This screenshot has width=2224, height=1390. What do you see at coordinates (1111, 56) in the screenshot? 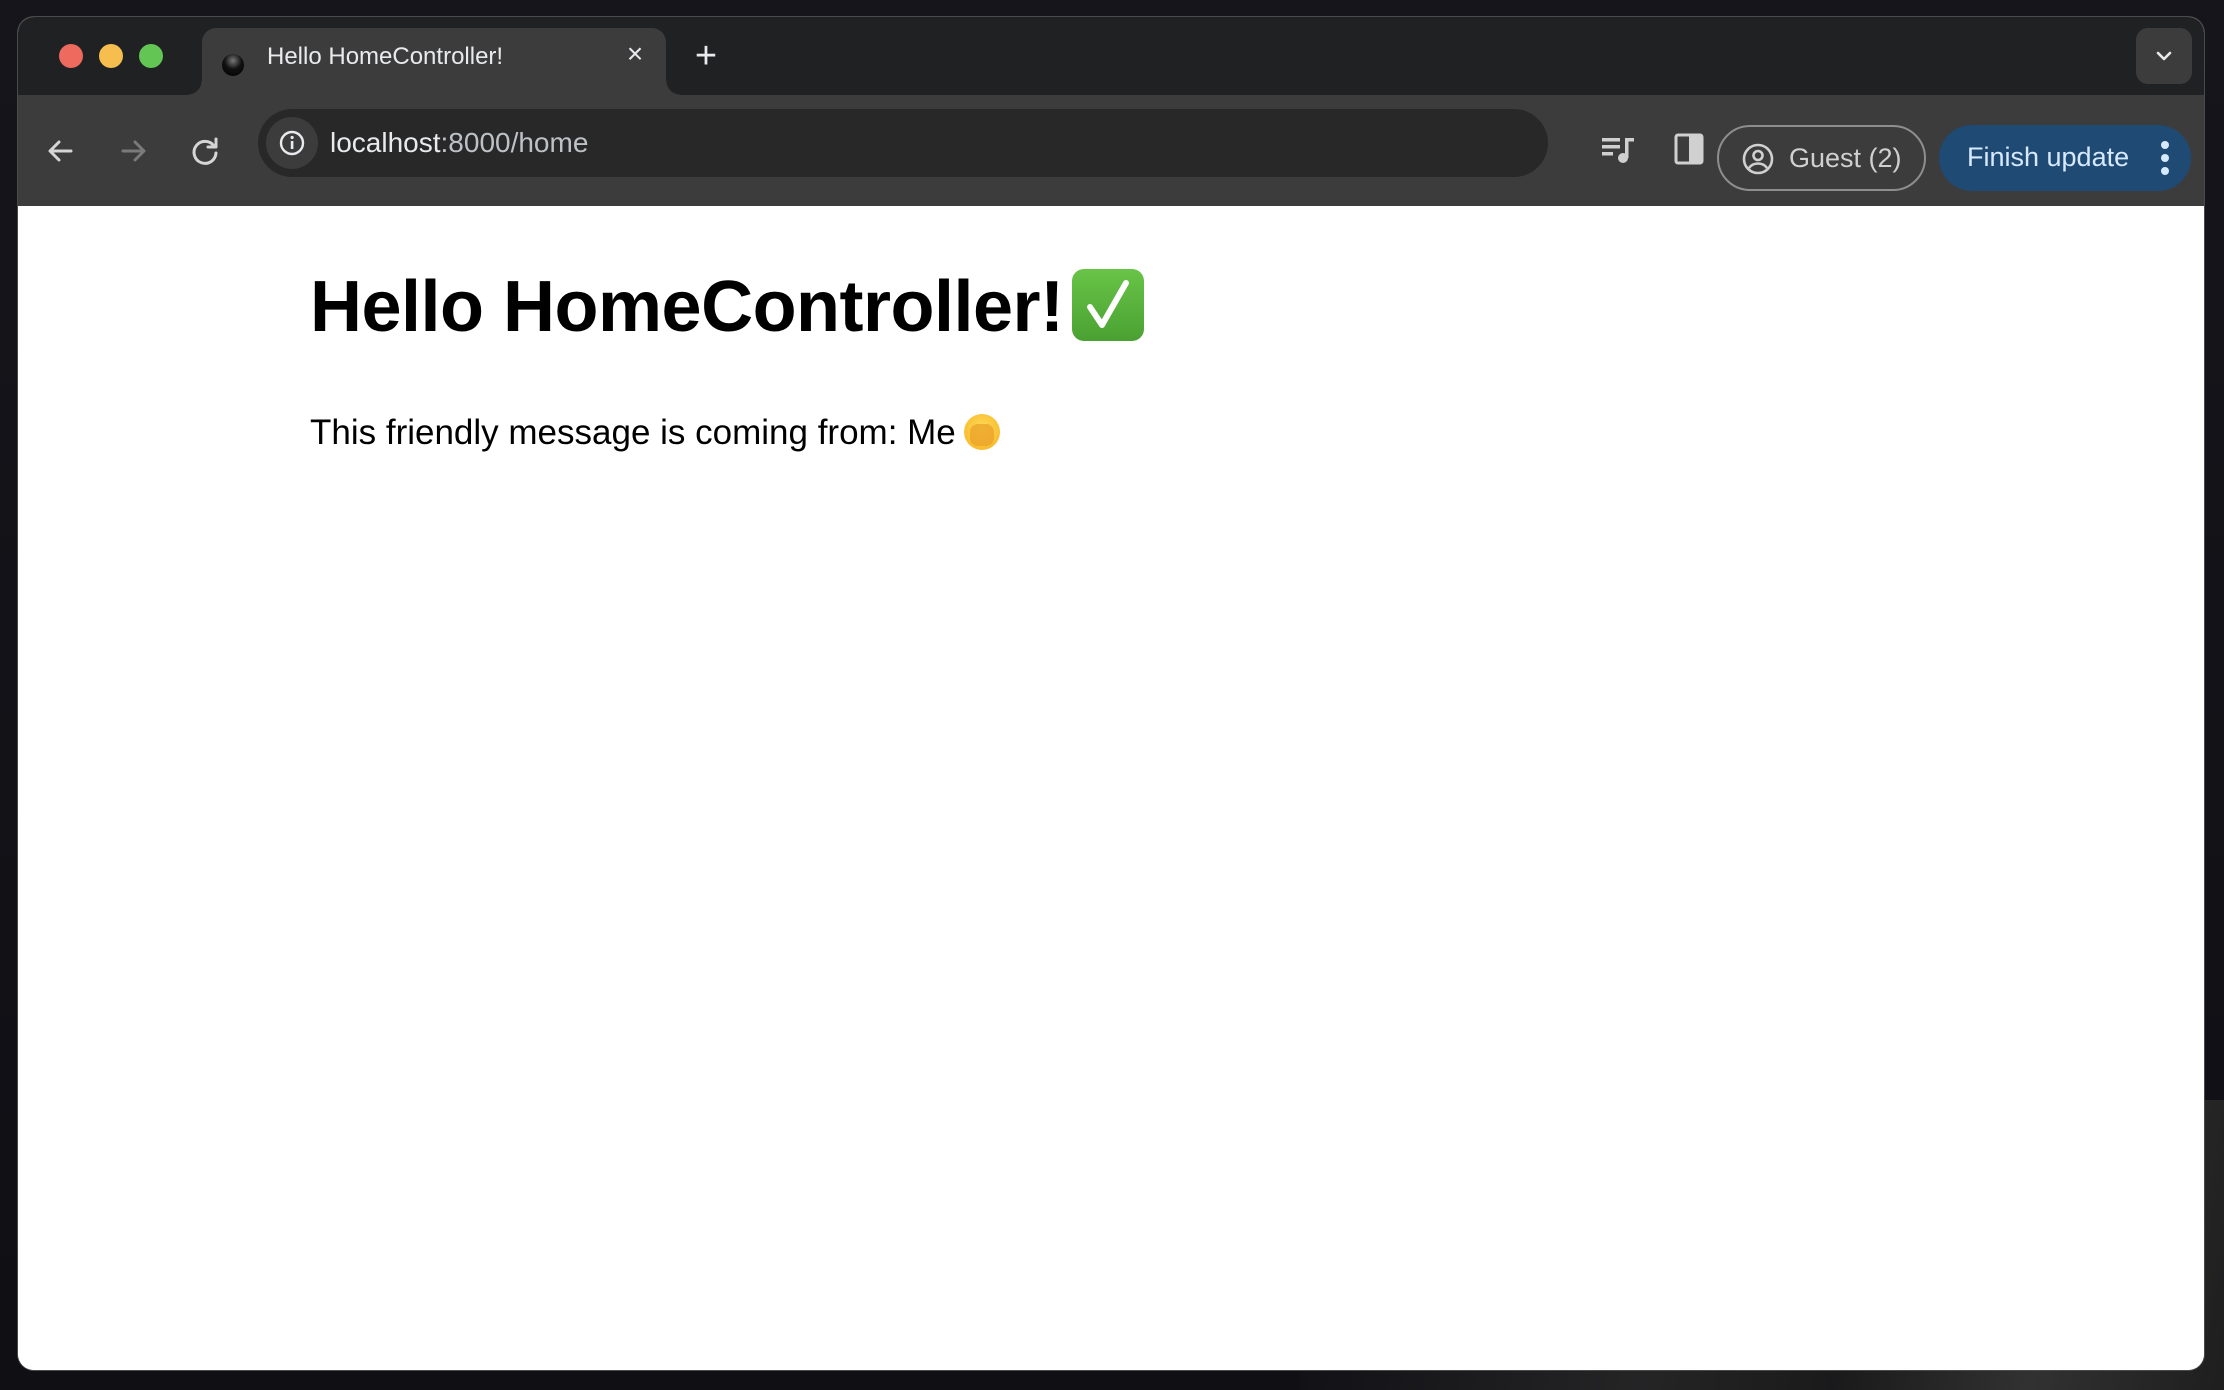
I see `tab-strip: Hello HomeController! × +` at bounding box center [1111, 56].